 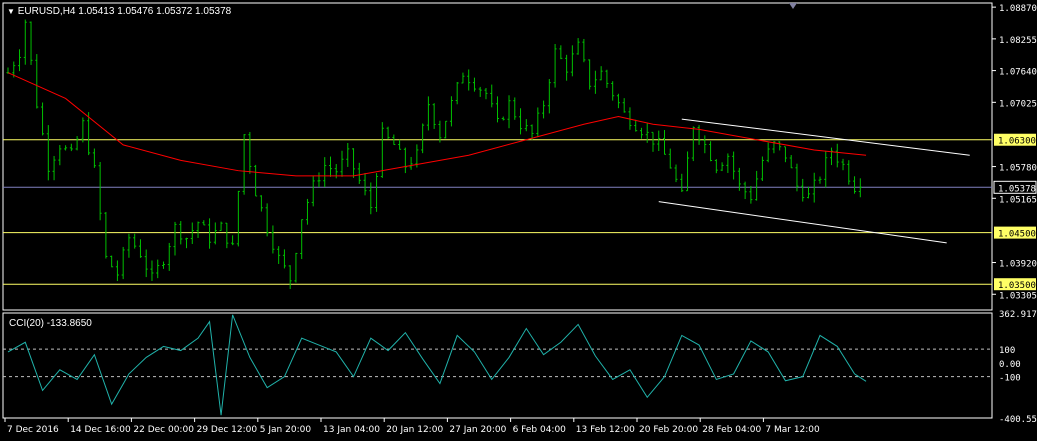 I want to click on time-axis-label: 20 Jan 12:00, so click(x=414, y=430).